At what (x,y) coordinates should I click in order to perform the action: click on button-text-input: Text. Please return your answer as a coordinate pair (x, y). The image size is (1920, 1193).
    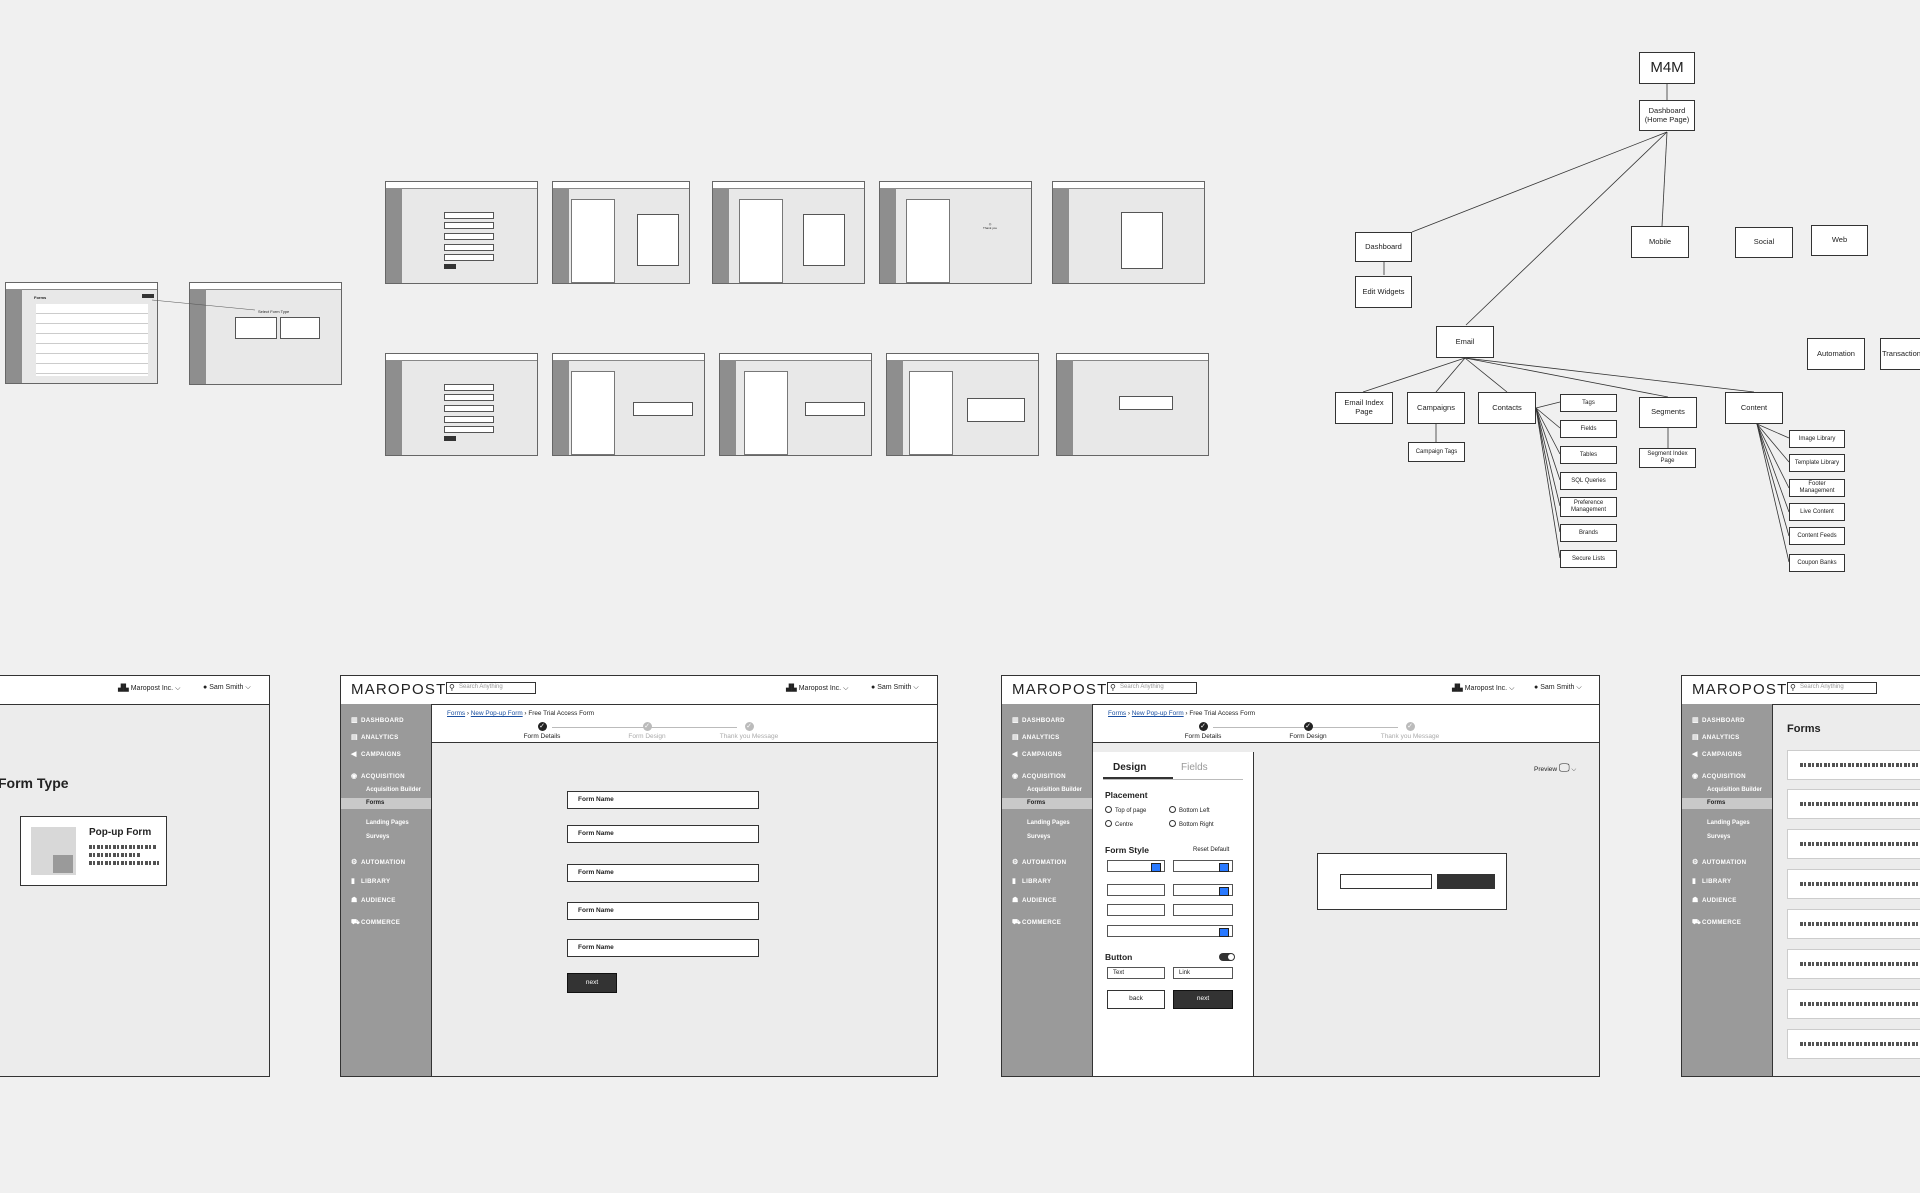
    Looking at the image, I should click on (1136, 973).